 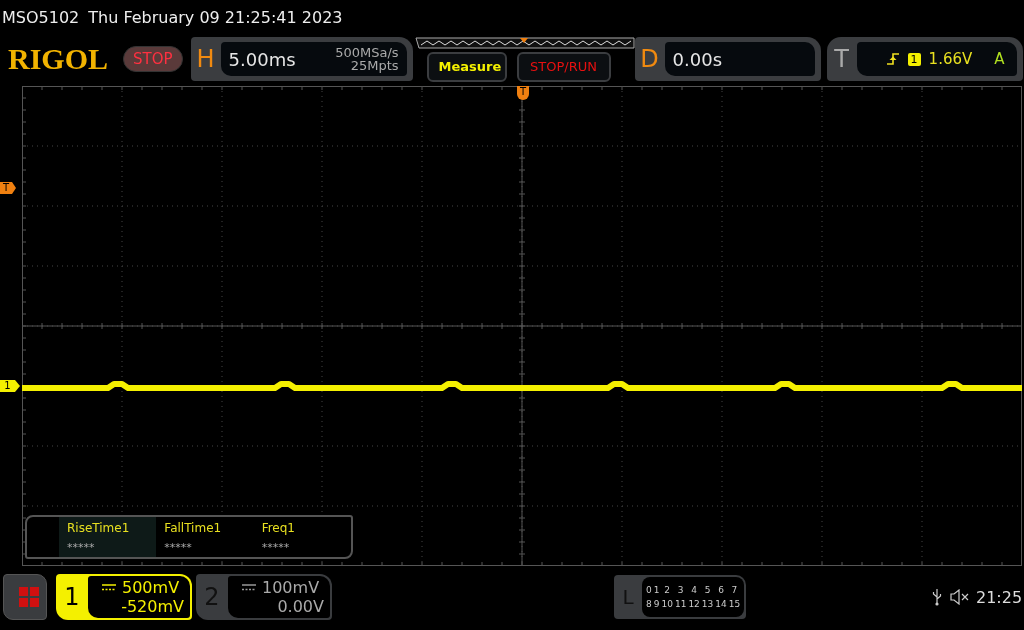 What do you see at coordinates (999, 59) in the screenshot?
I see `trigger-mode: A` at bounding box center [999, 59].